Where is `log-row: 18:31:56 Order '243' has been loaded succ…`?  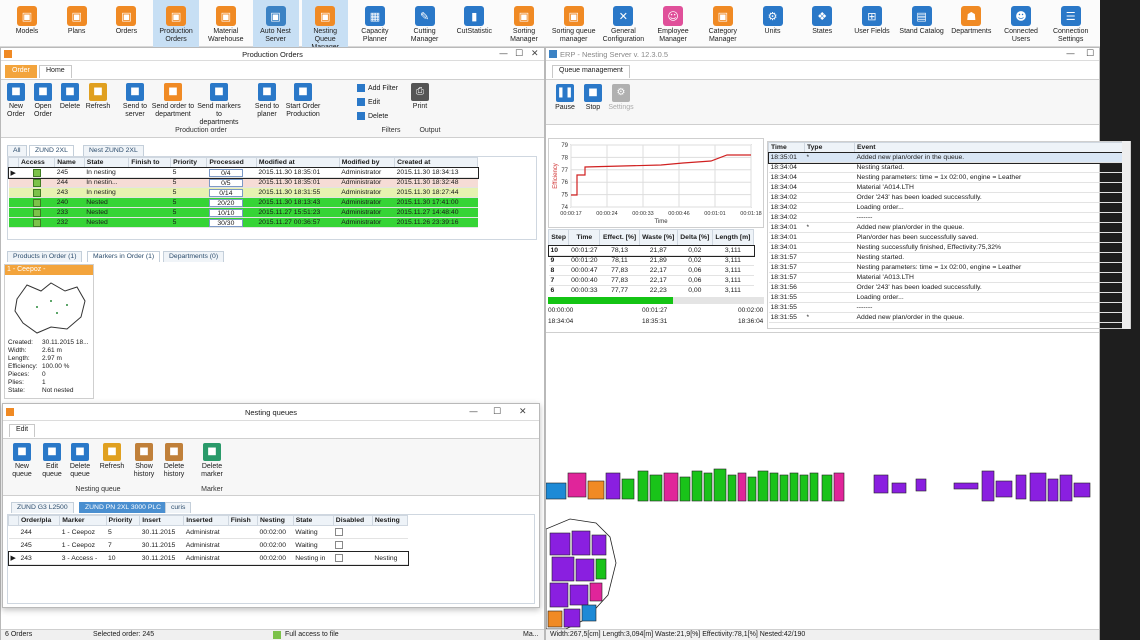 log-row: 18:31:56 Order '243' has been loaded succ… is located at coordinates (948, 287).